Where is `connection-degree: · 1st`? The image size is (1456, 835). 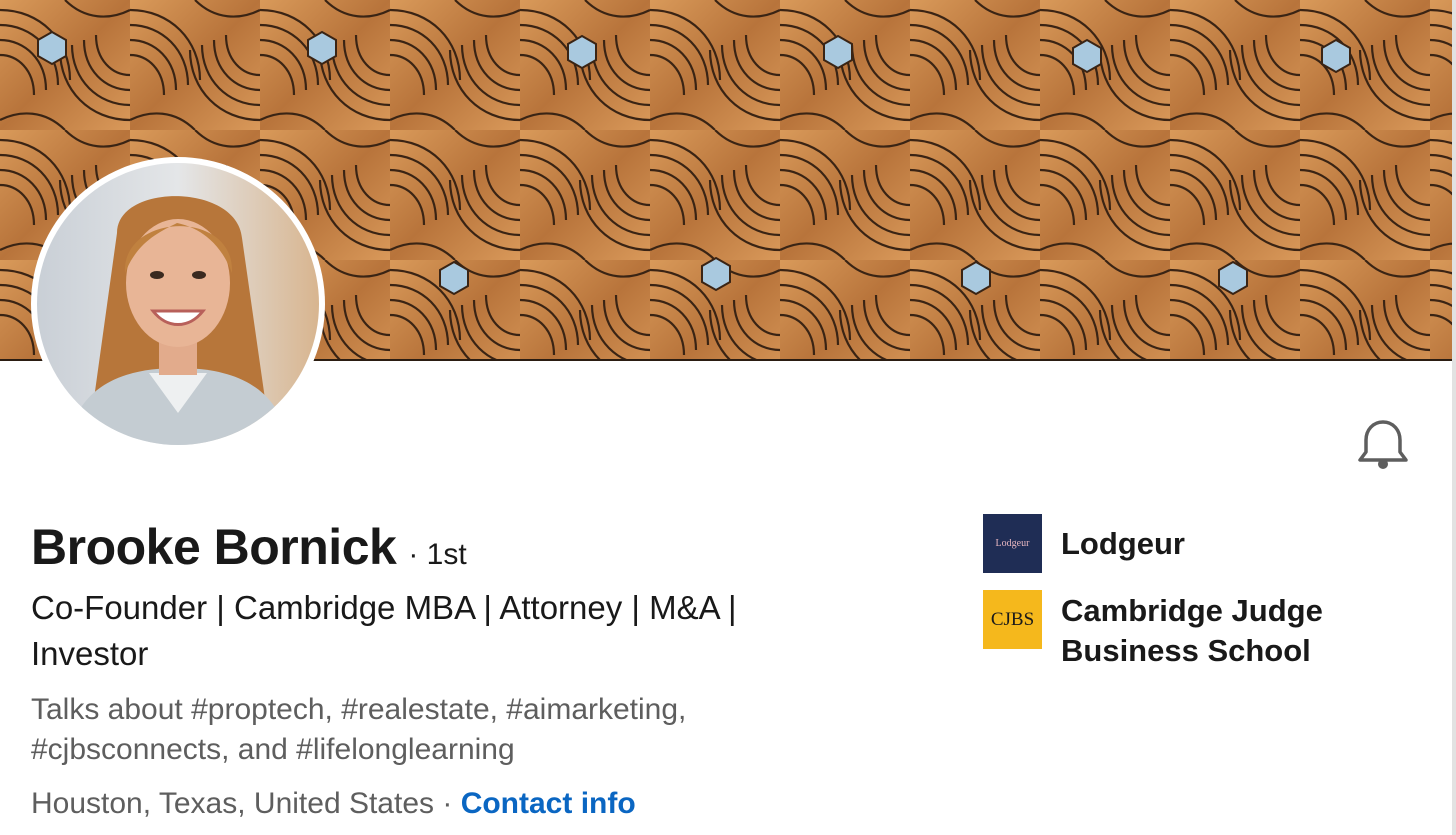 connection-degree: · 1st is located at coordinates (437, 554).